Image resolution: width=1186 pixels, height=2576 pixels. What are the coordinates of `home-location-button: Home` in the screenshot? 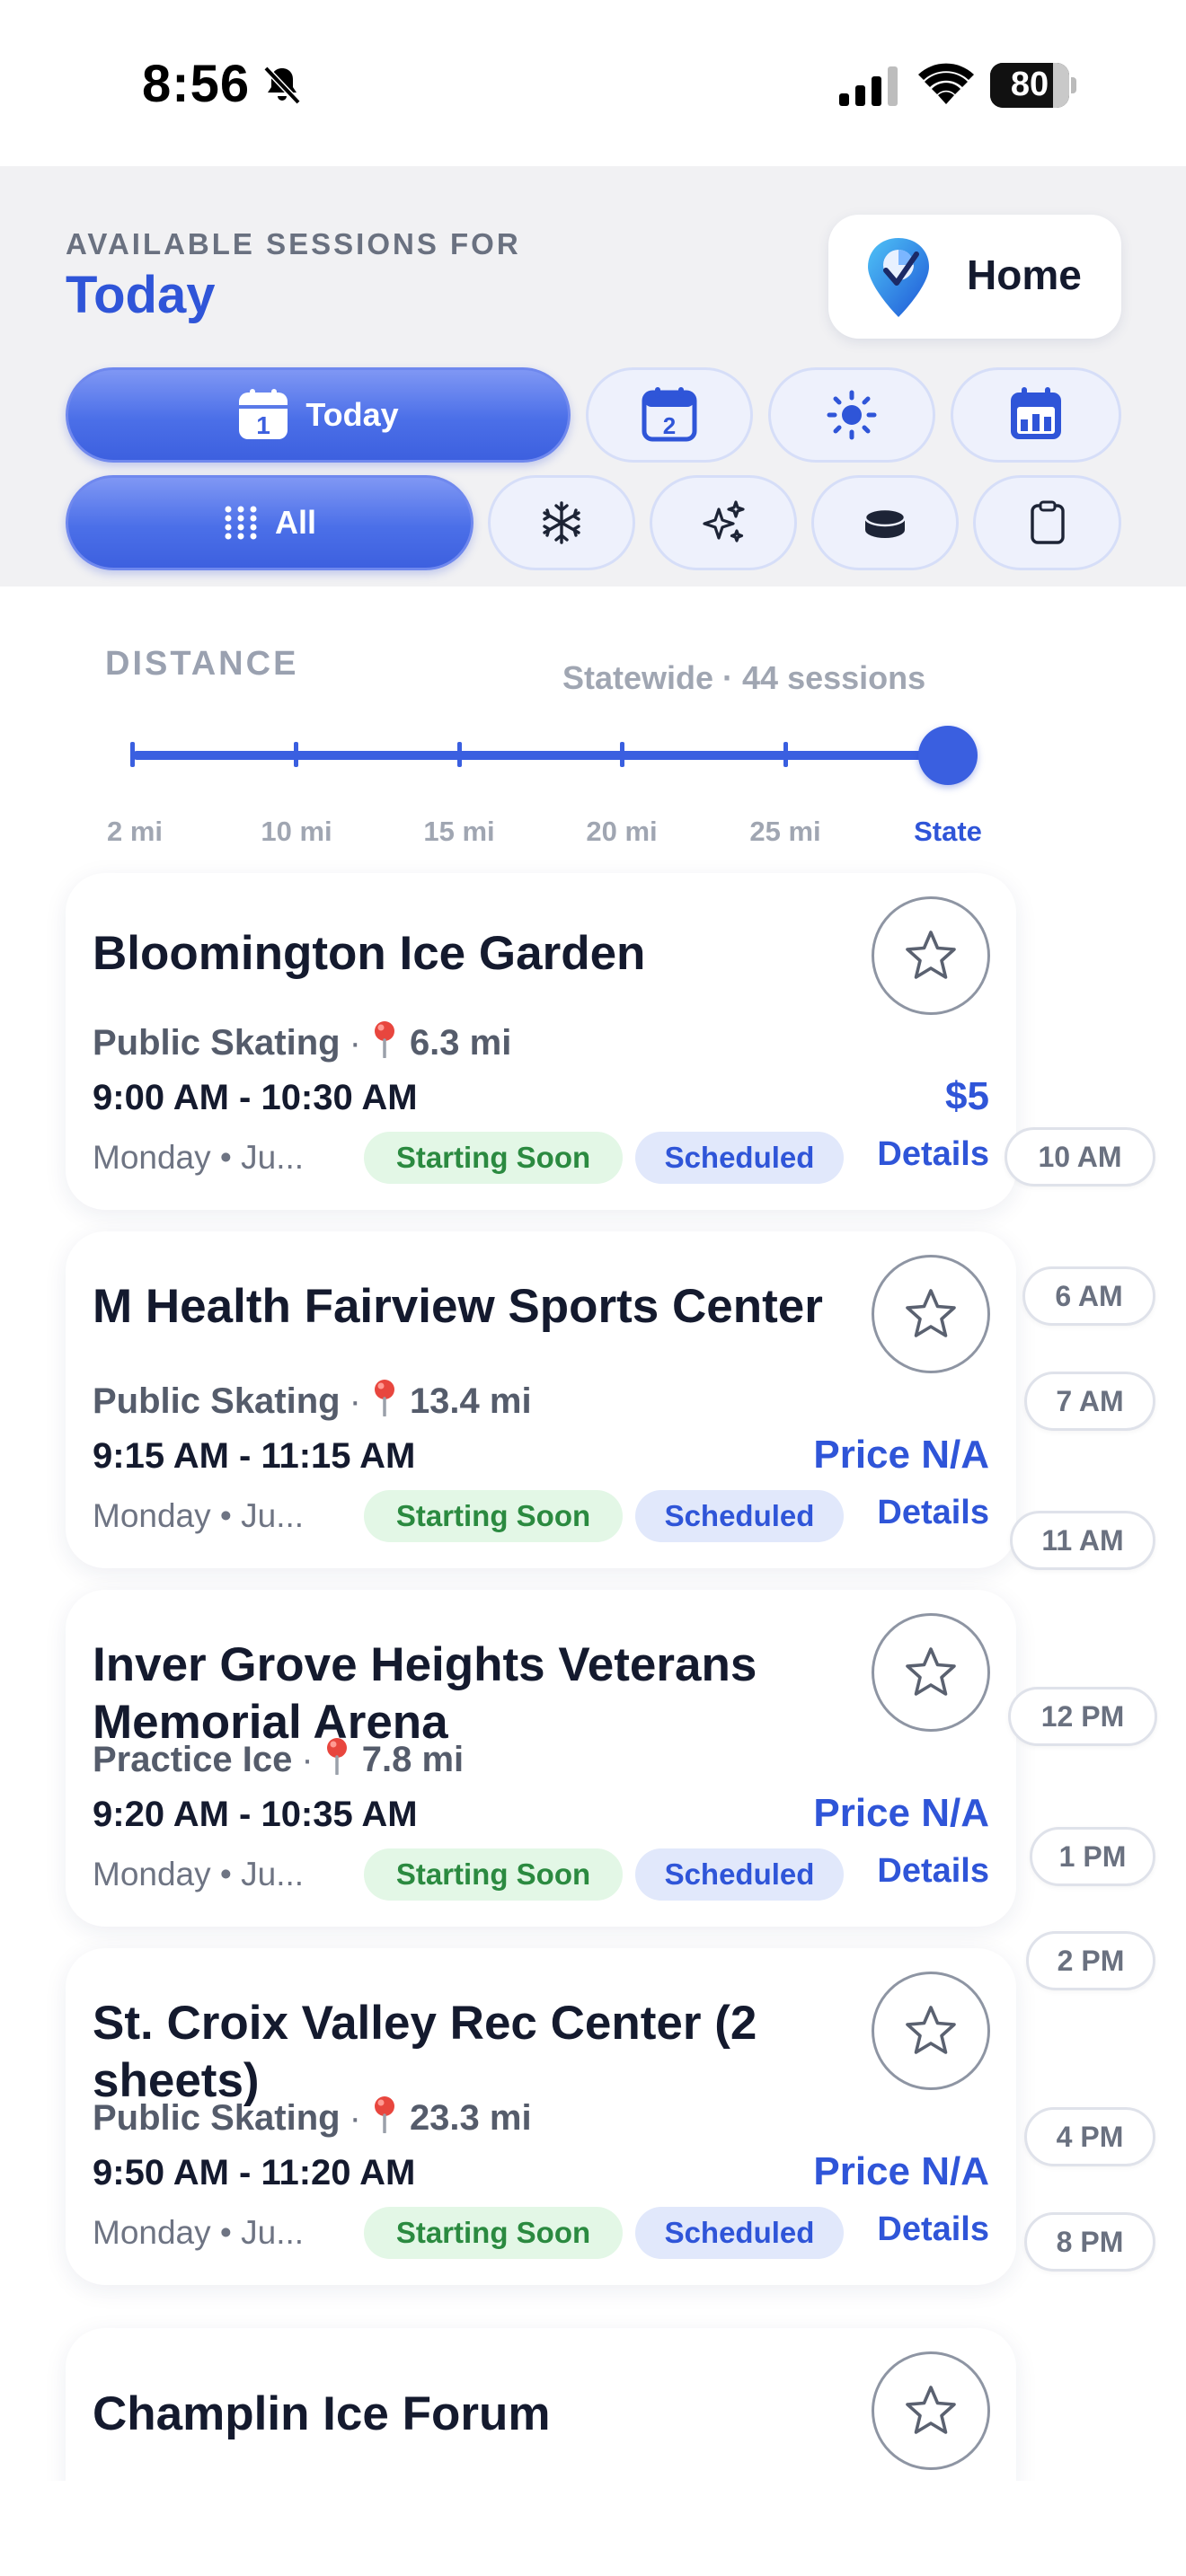 It's located at (975, 277).